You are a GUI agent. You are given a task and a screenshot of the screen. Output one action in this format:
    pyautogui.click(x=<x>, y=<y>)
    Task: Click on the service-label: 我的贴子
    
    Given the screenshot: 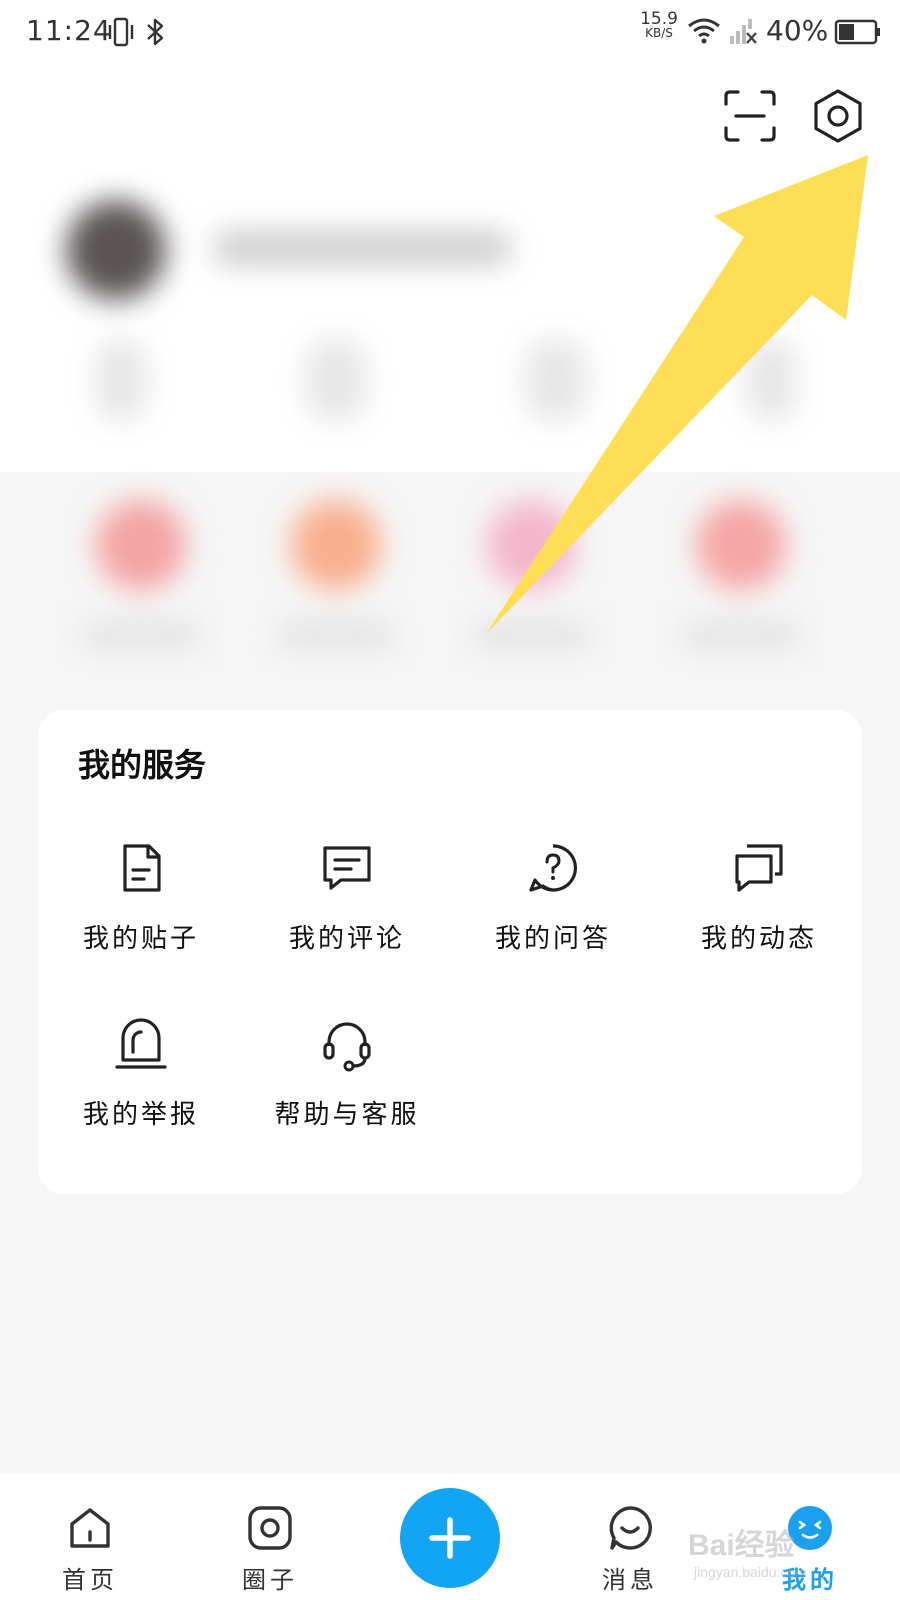 What is the action you would take?
    pyautogui.click(x=140, y=939)
    